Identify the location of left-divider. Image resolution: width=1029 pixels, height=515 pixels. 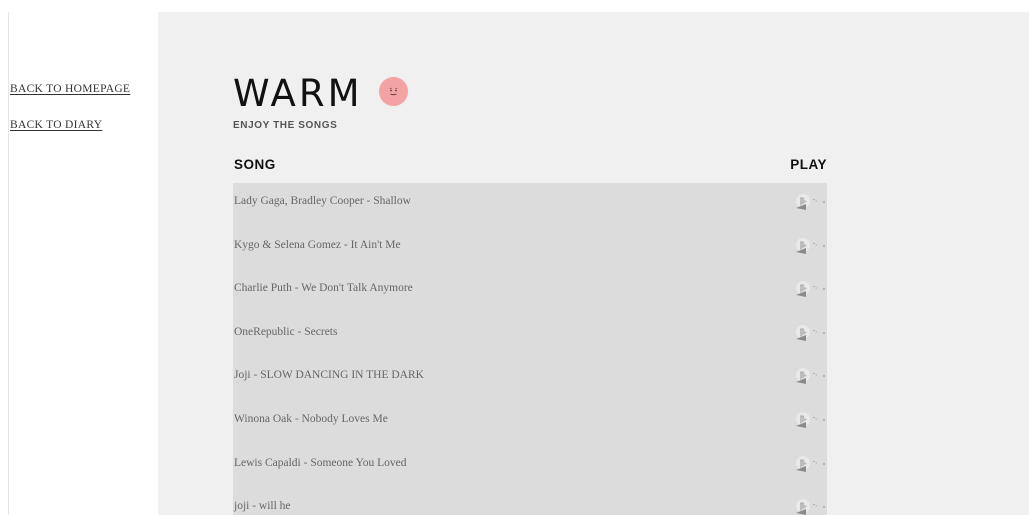
(8, 263).